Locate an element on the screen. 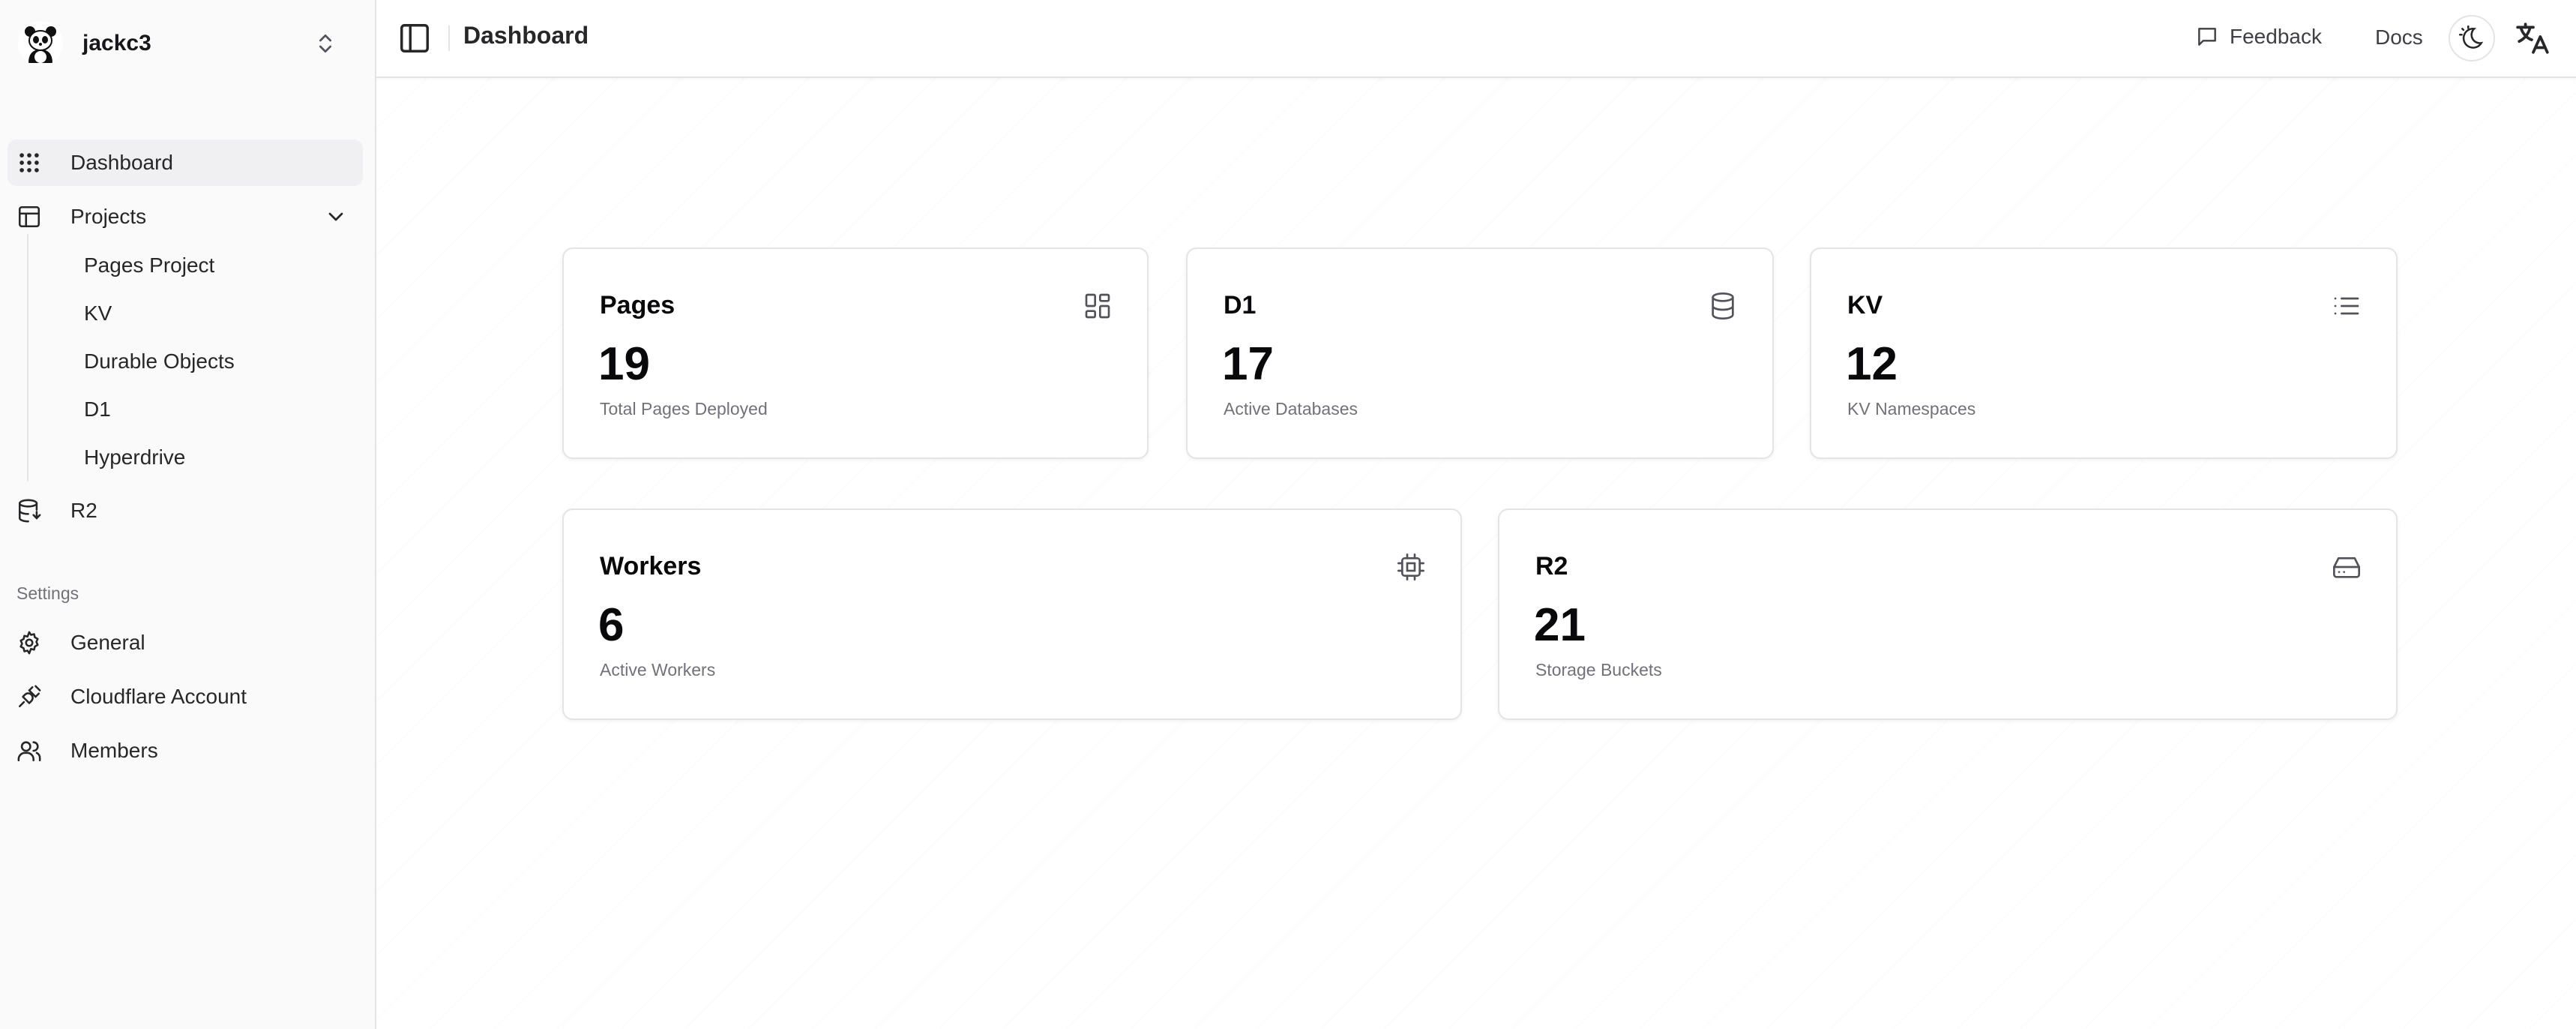 This screenshot has width=2576, height=1029. sidebar-subitem-hyperdrive: Hyperdrive is located at coordinates (214, 457).